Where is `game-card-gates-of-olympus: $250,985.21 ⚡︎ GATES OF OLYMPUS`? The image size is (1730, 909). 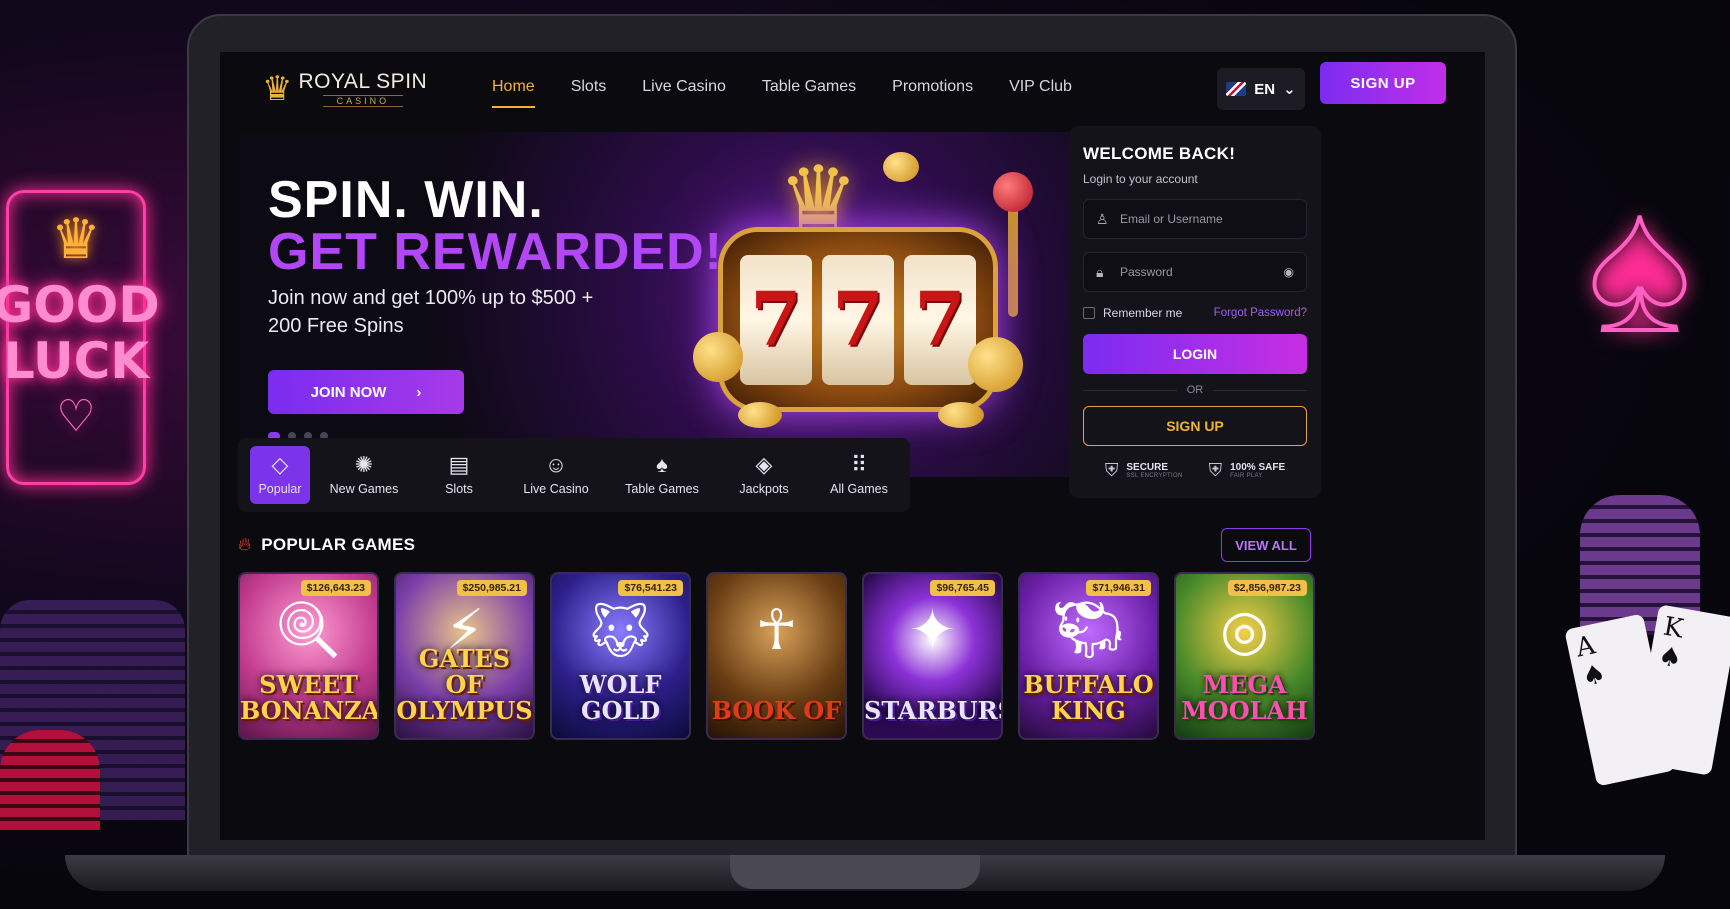 game-card-gates-of-olympus: $250,985.21 ⚡︎ GATES OF OLYMPUS is located at coordinates (464, 656).